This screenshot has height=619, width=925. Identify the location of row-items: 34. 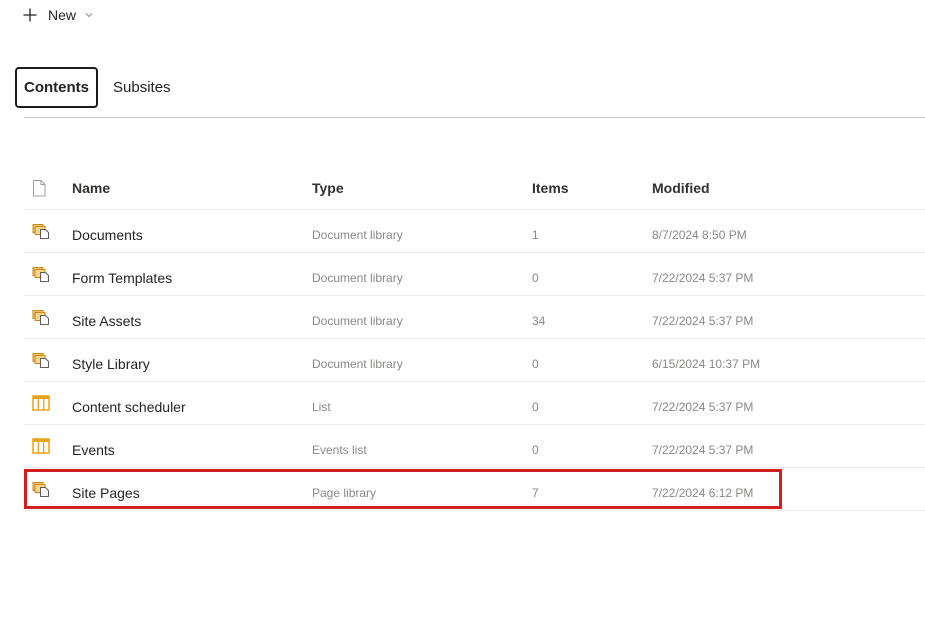
(539, 321).